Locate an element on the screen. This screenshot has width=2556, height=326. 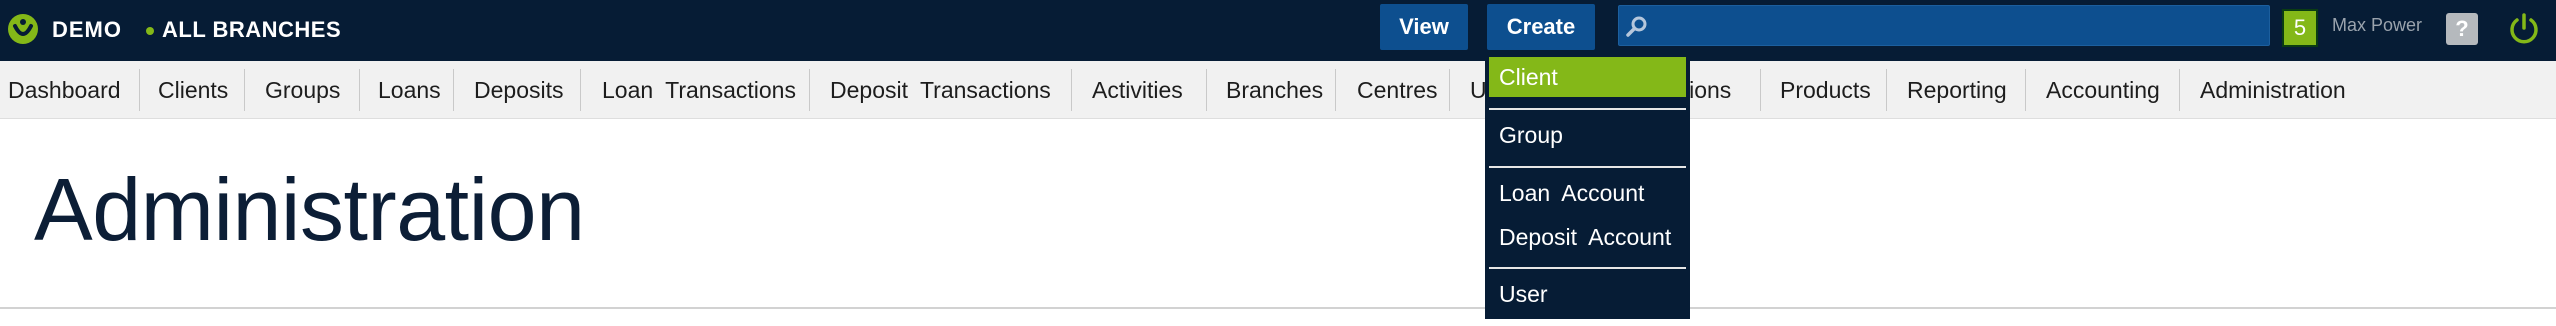
nav-centres: Centres is located at coordinates (1397, 90).